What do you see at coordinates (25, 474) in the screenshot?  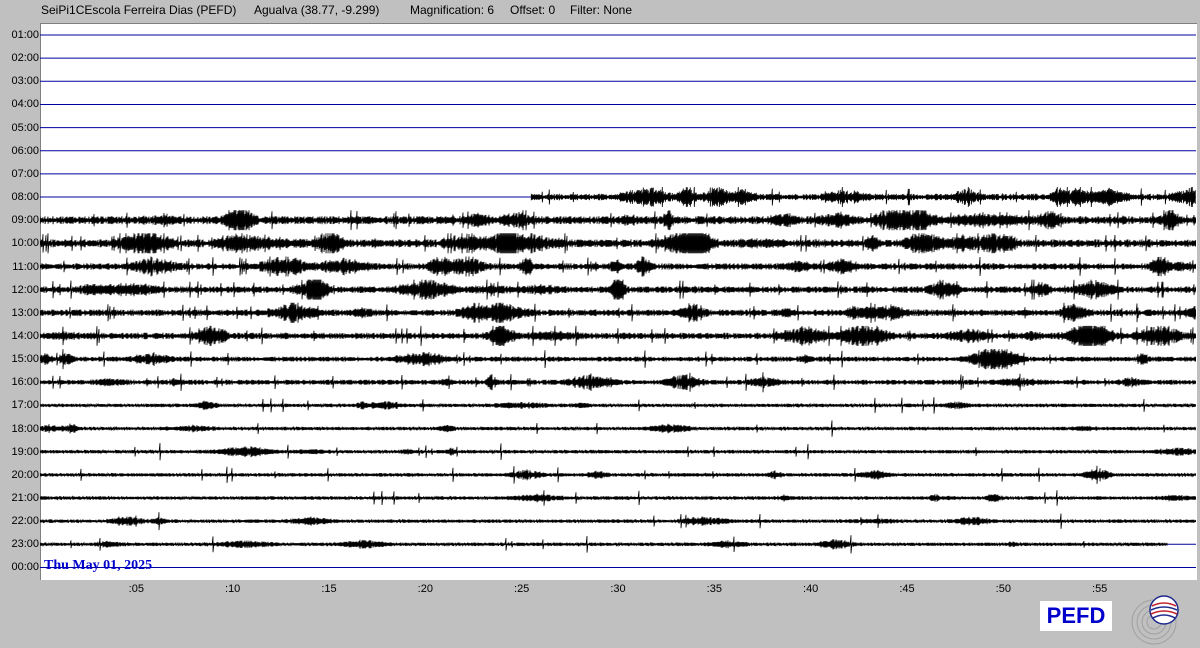 I see `hour-label: 20:00` at bounding box center [25, 474].